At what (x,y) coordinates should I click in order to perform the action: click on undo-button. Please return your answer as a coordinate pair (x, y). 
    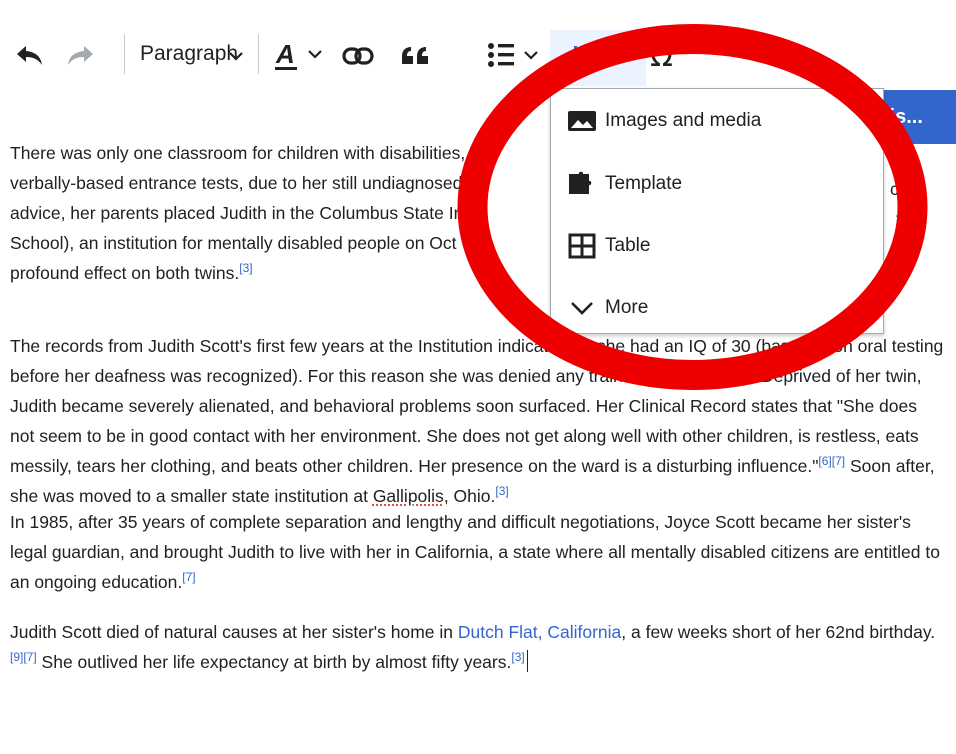
    Looking at the image, I should click on (30, 56).